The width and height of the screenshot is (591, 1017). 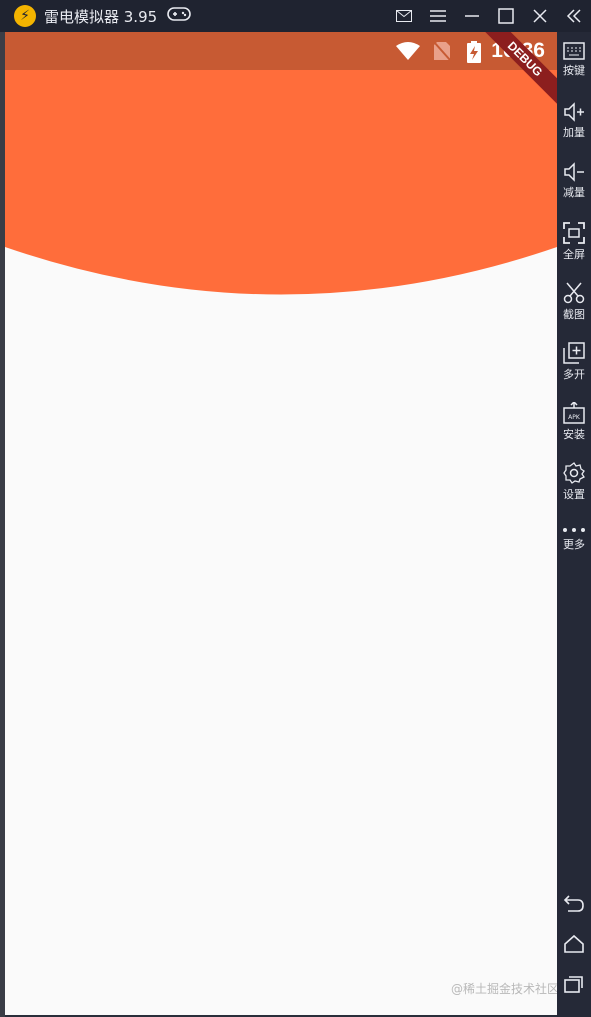 I want to click on nav-recents-button, so click(x=574, y=984).